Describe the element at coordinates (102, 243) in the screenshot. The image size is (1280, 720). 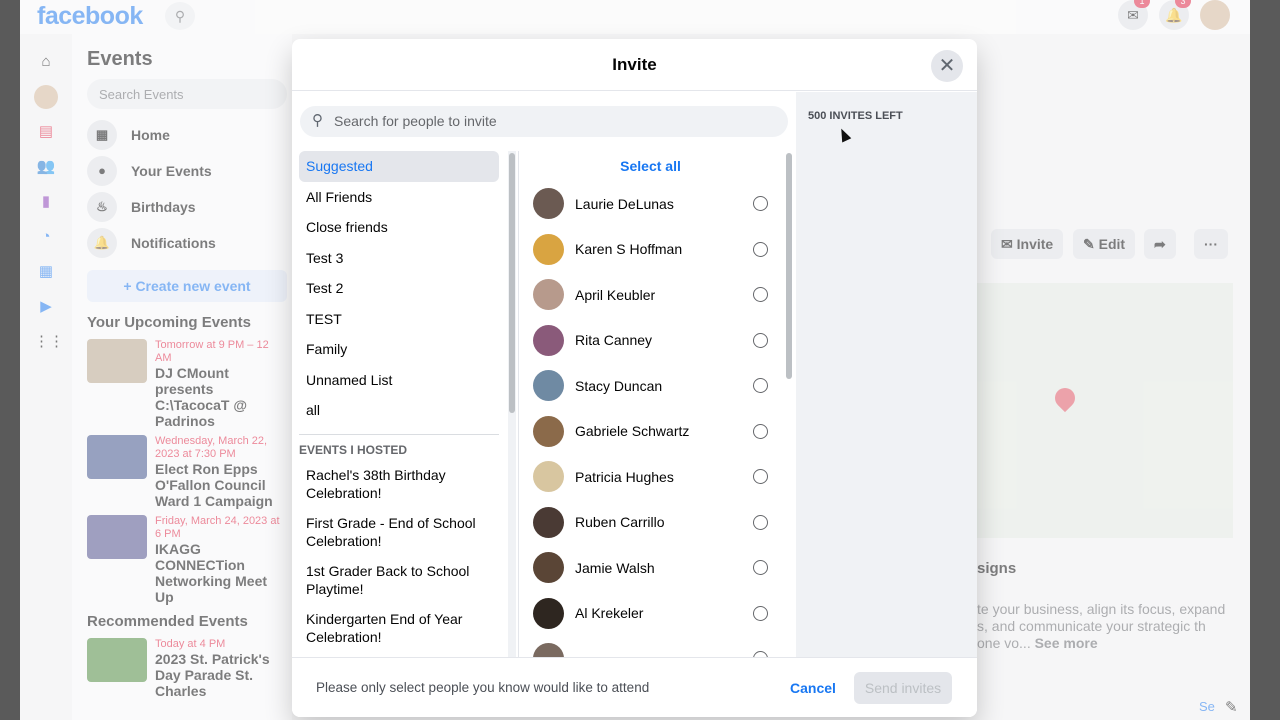
I see `bell-icon: 🔔` at that location.